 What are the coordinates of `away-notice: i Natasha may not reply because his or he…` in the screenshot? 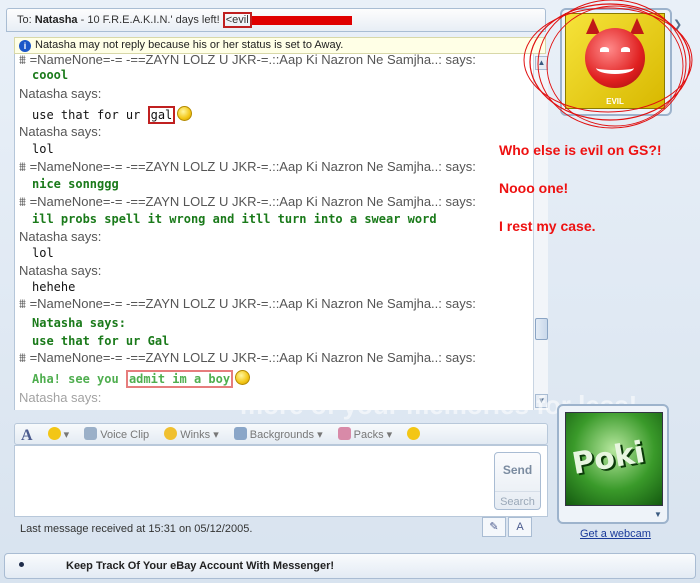 It's located at (280, 45).